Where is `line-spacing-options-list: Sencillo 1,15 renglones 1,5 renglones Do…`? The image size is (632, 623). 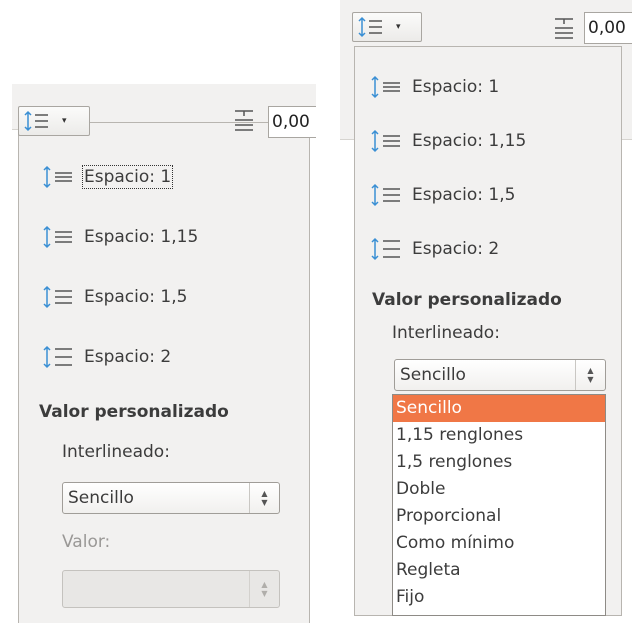 line-spacing-options-list: Sencillo 1,15 renglones 1,5 renglones Do… is located at coordinates (499, 505).